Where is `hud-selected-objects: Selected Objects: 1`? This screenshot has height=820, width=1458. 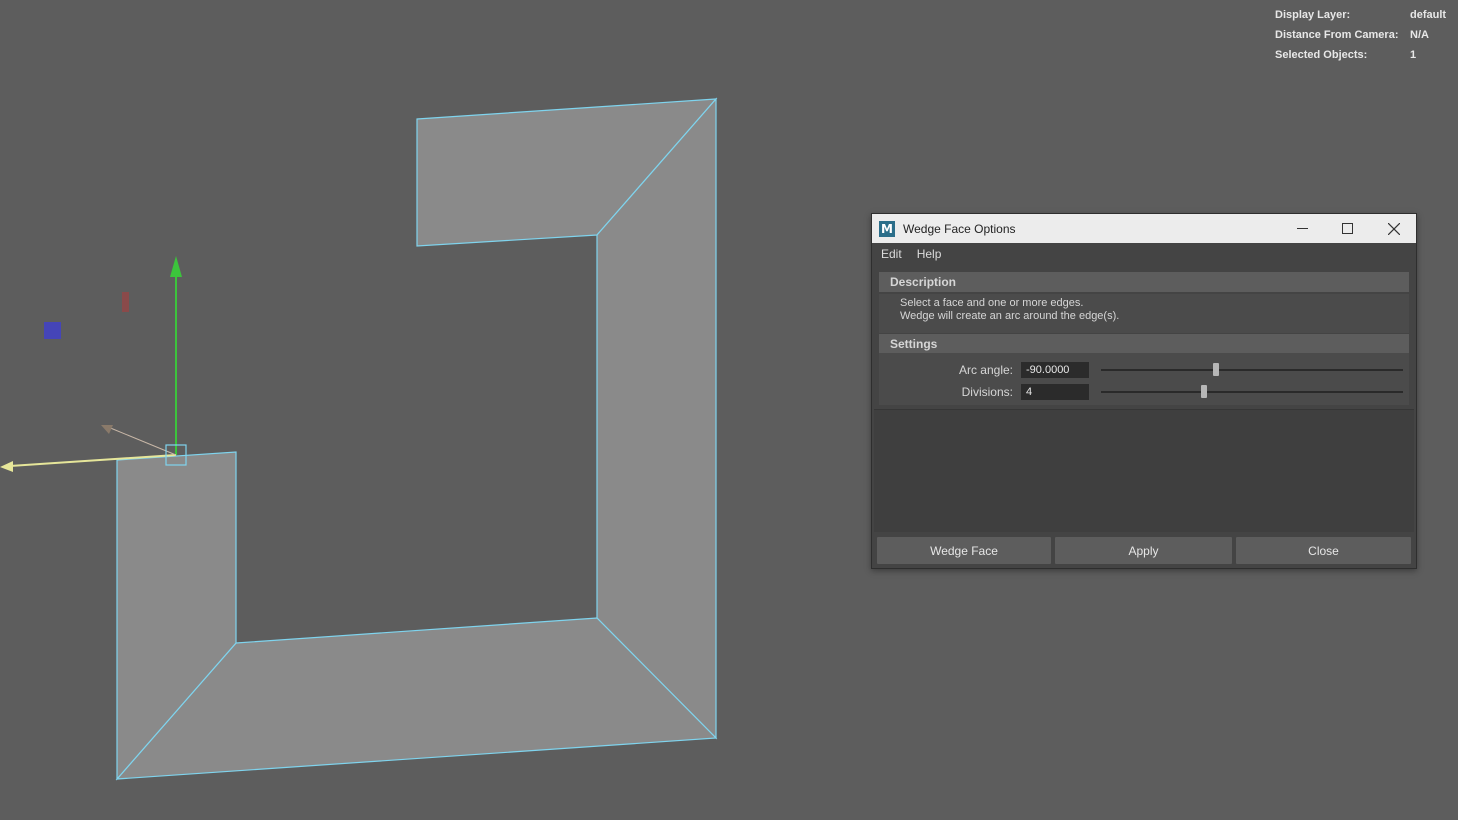
hud-selected-objects: Selected Objects: 1 is located at coordinates (1359, 55).